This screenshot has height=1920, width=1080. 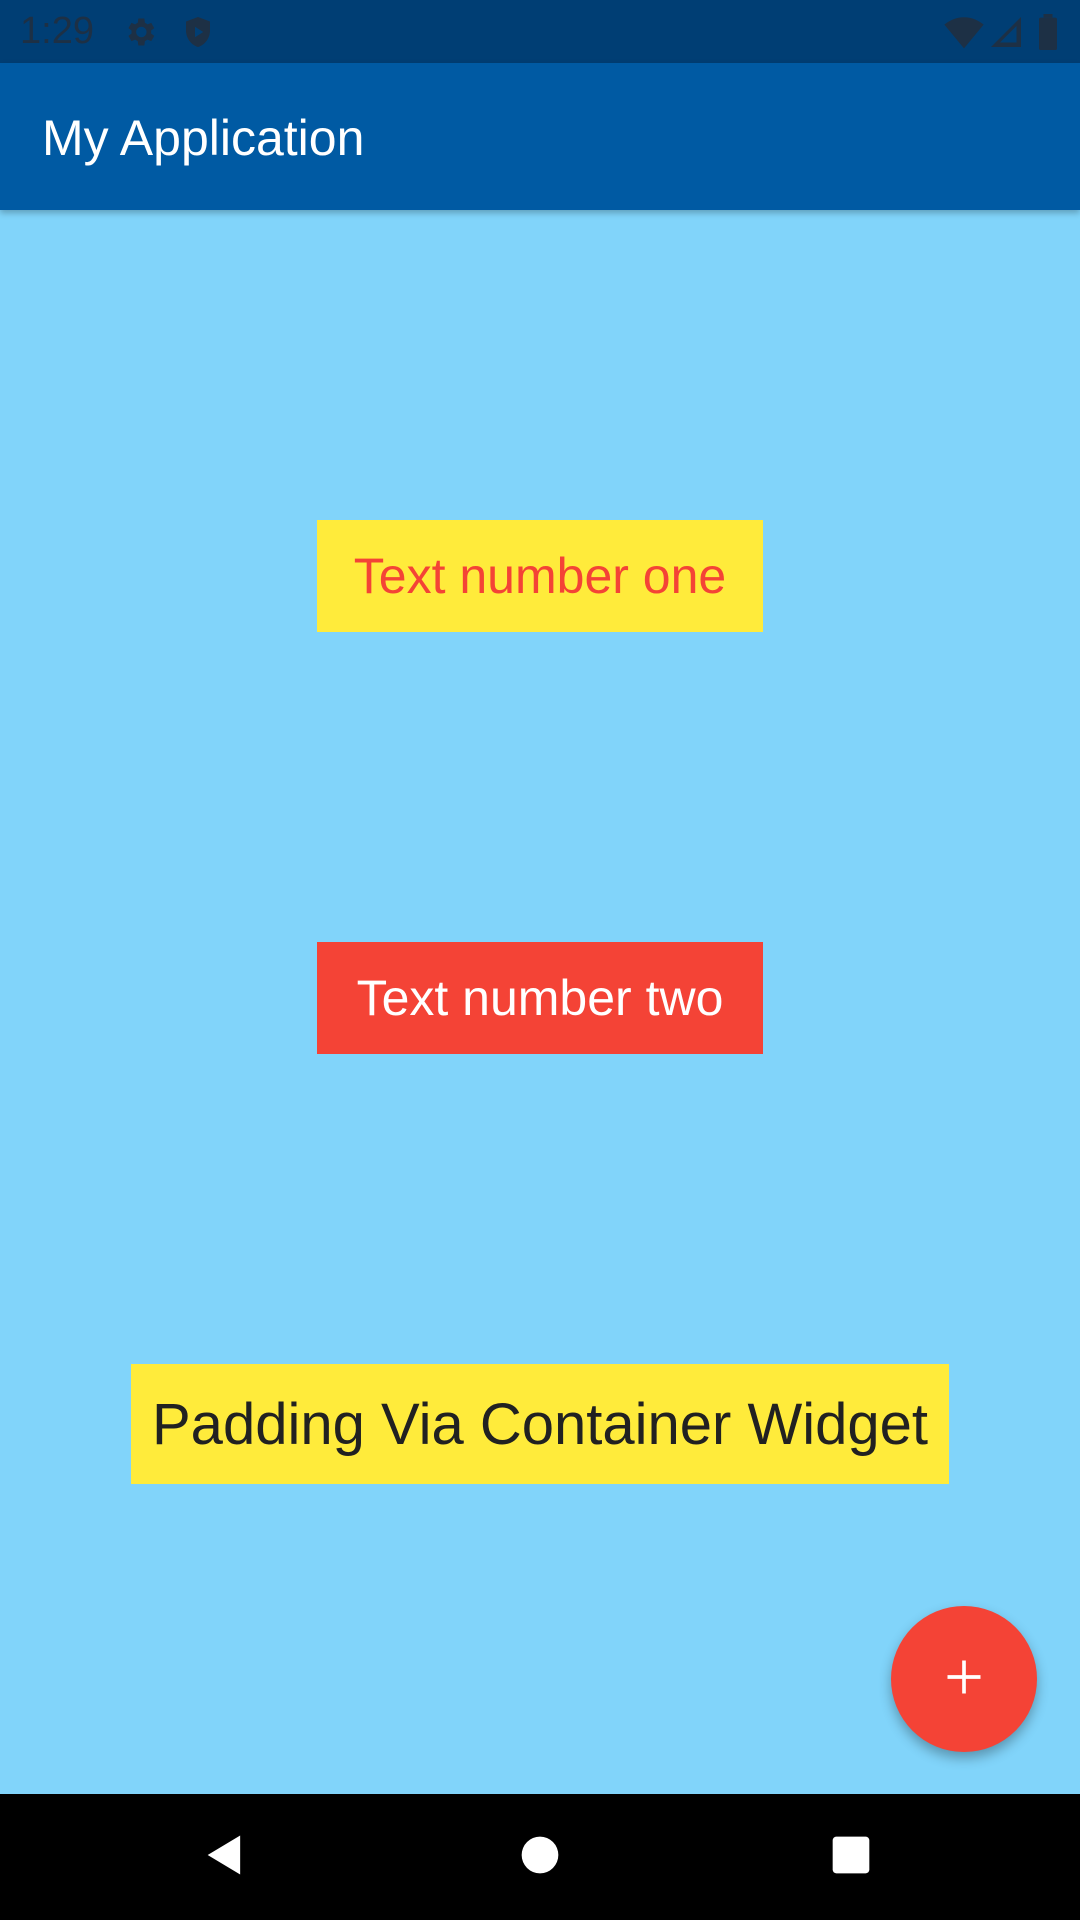 I want to click on home-button, so click(x=540, y=1857).